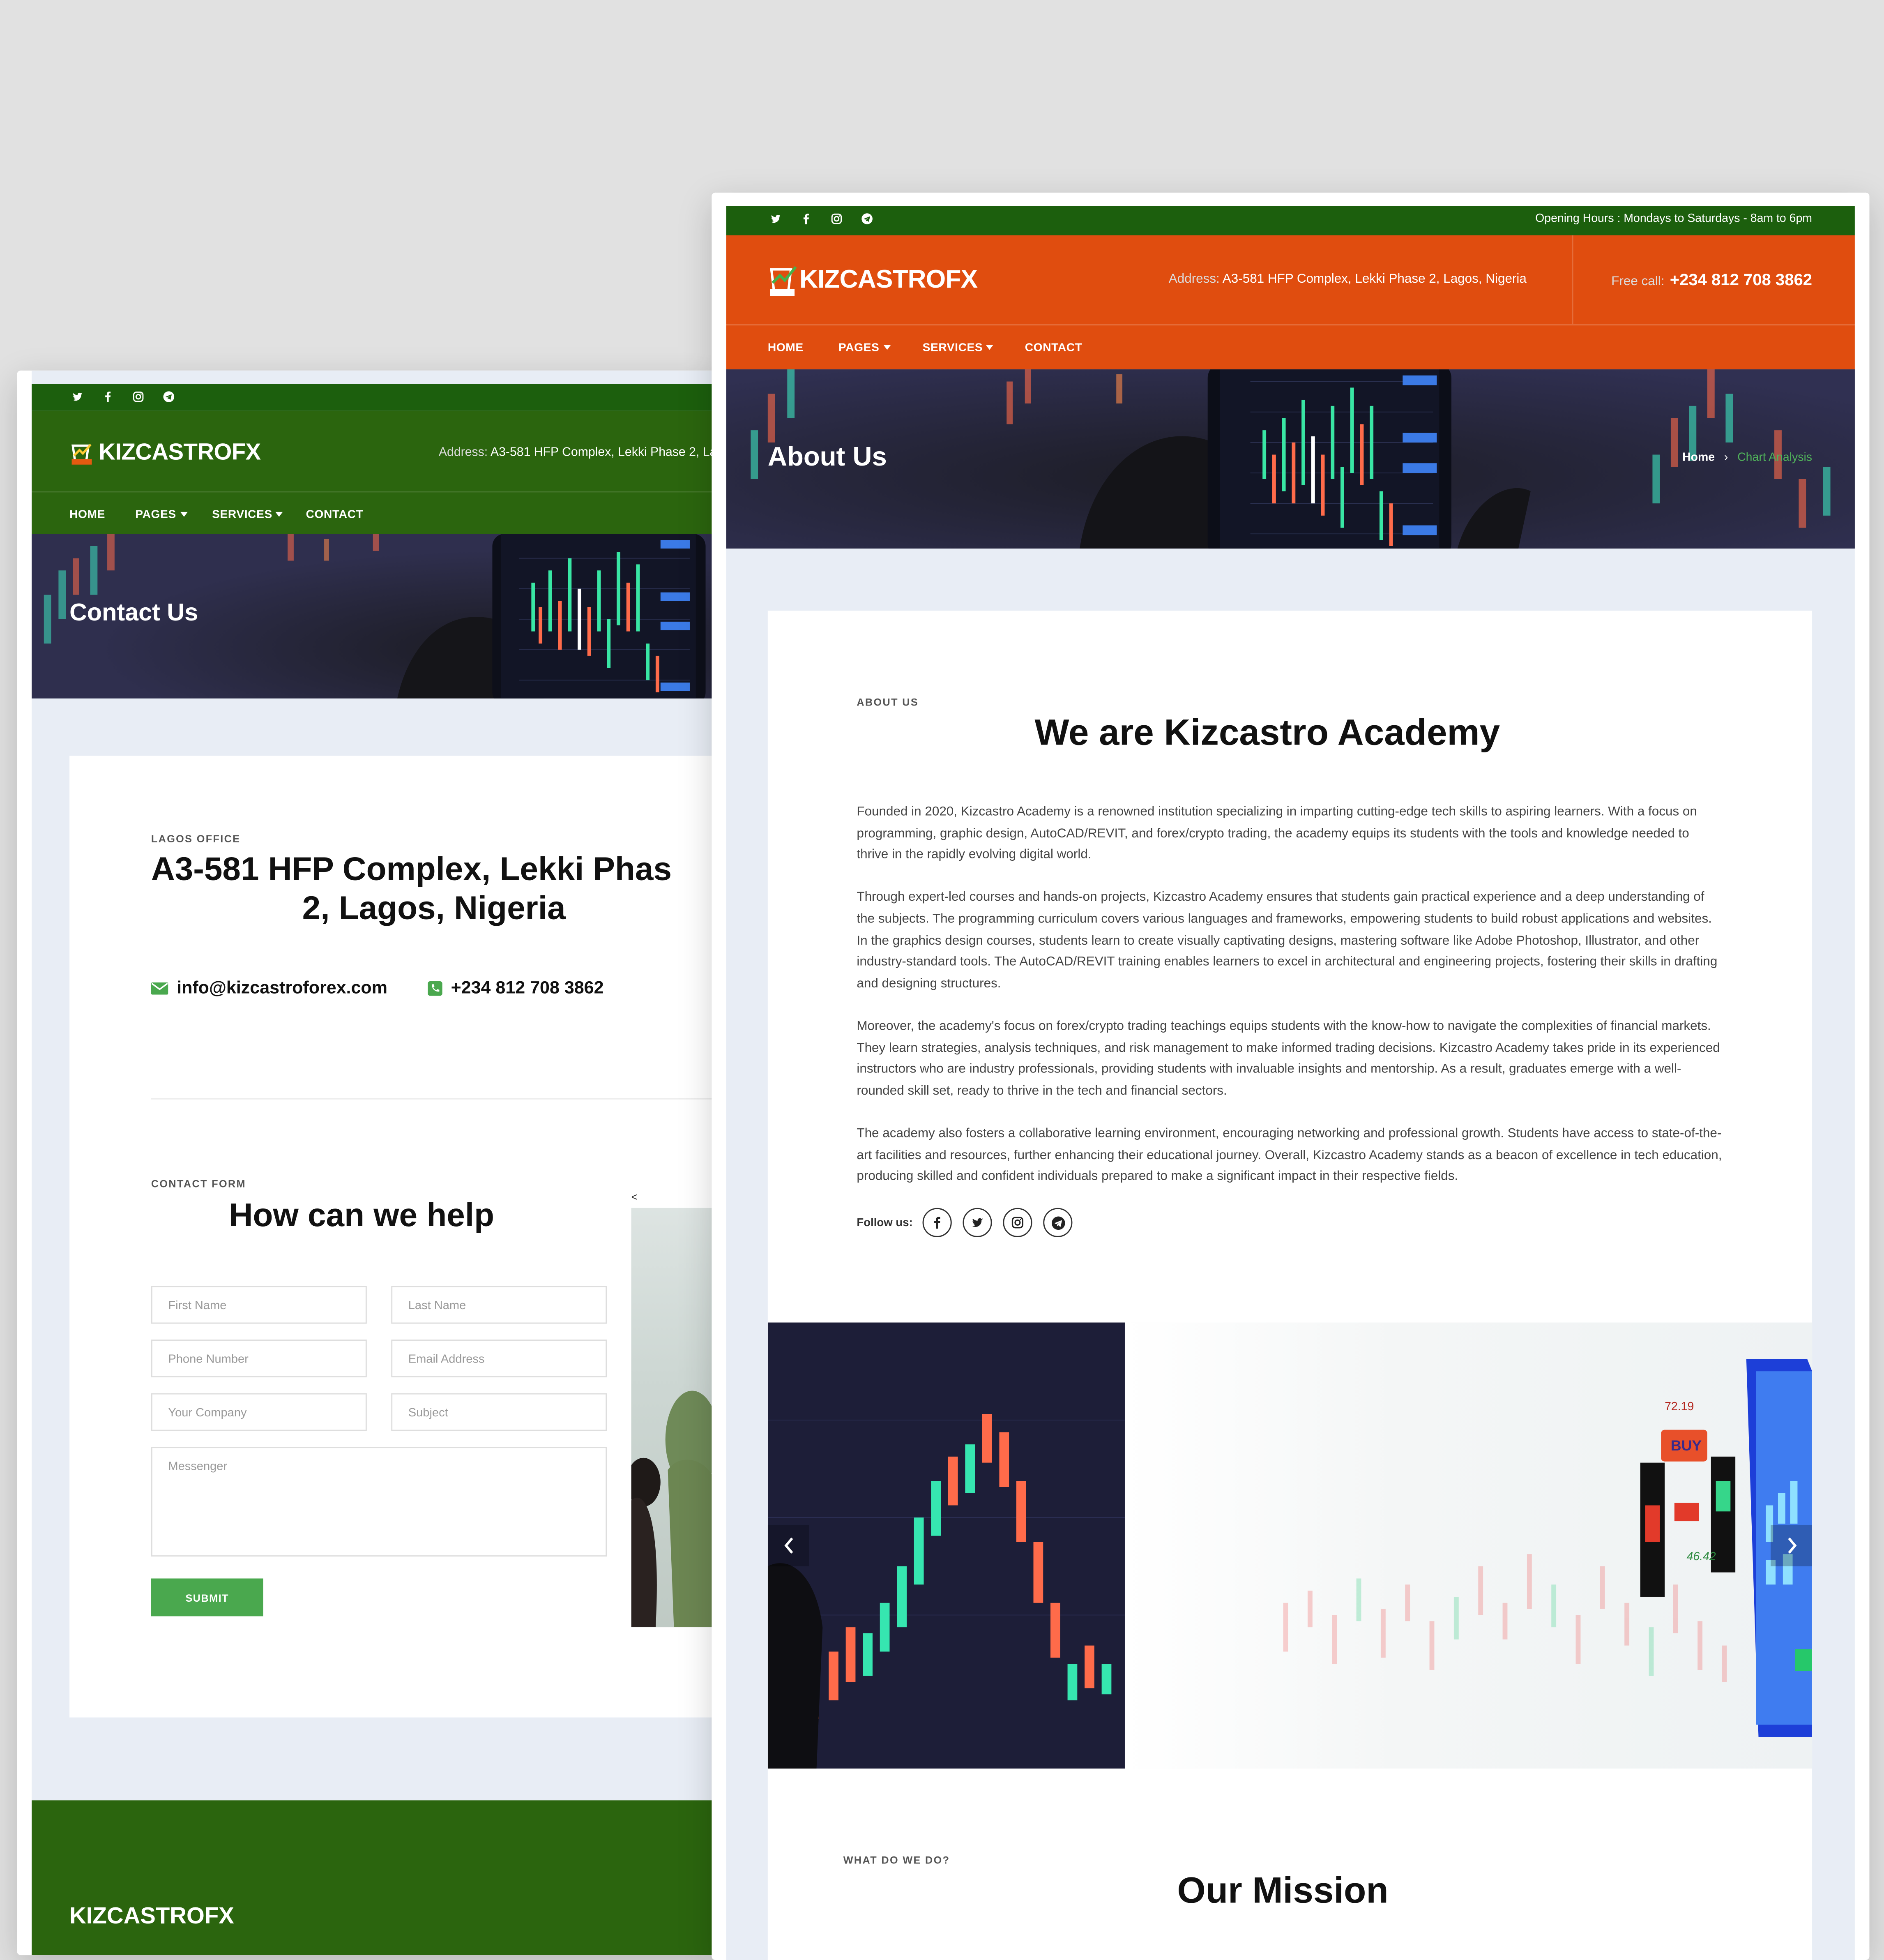 The image size is (1884, 1960). What do you see at coordinates (375, 1877) in the screenshot?
I see `contact-footer: KIZCASTROFX` at bounding box center [375, 1877].